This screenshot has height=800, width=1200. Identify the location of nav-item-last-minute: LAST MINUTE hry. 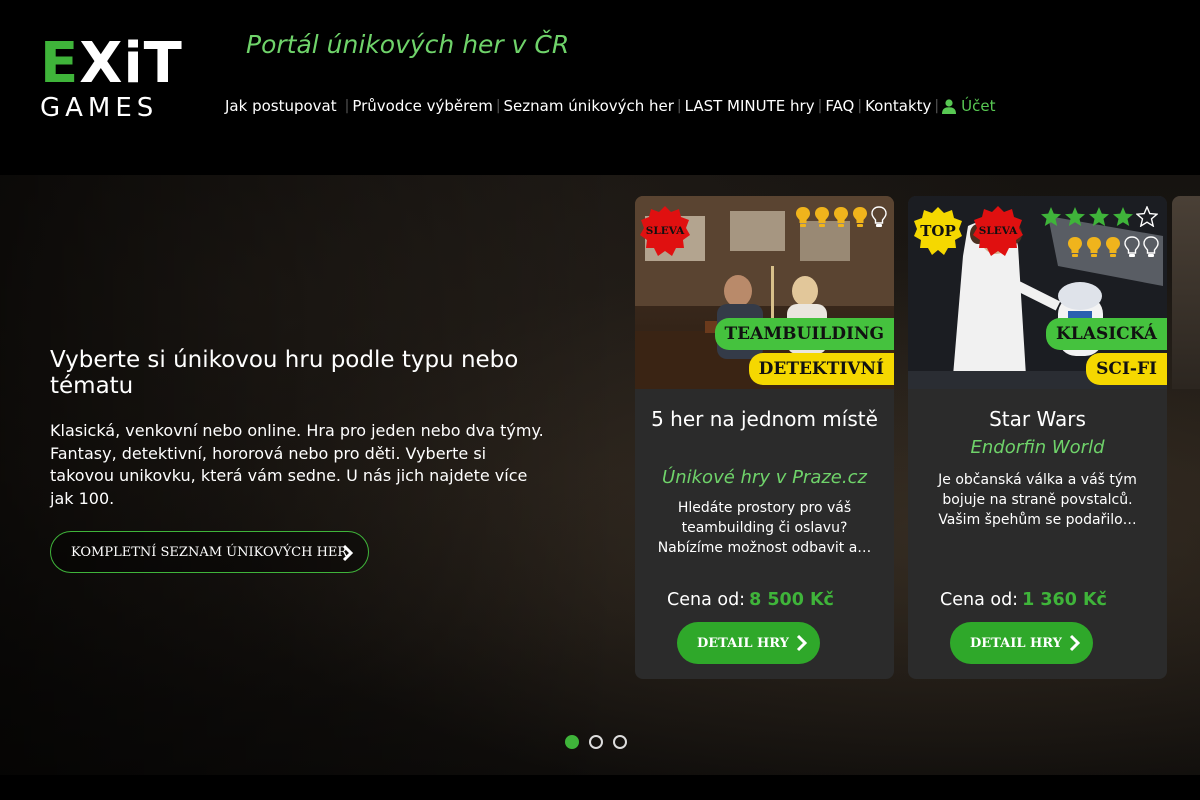
(750, 106).